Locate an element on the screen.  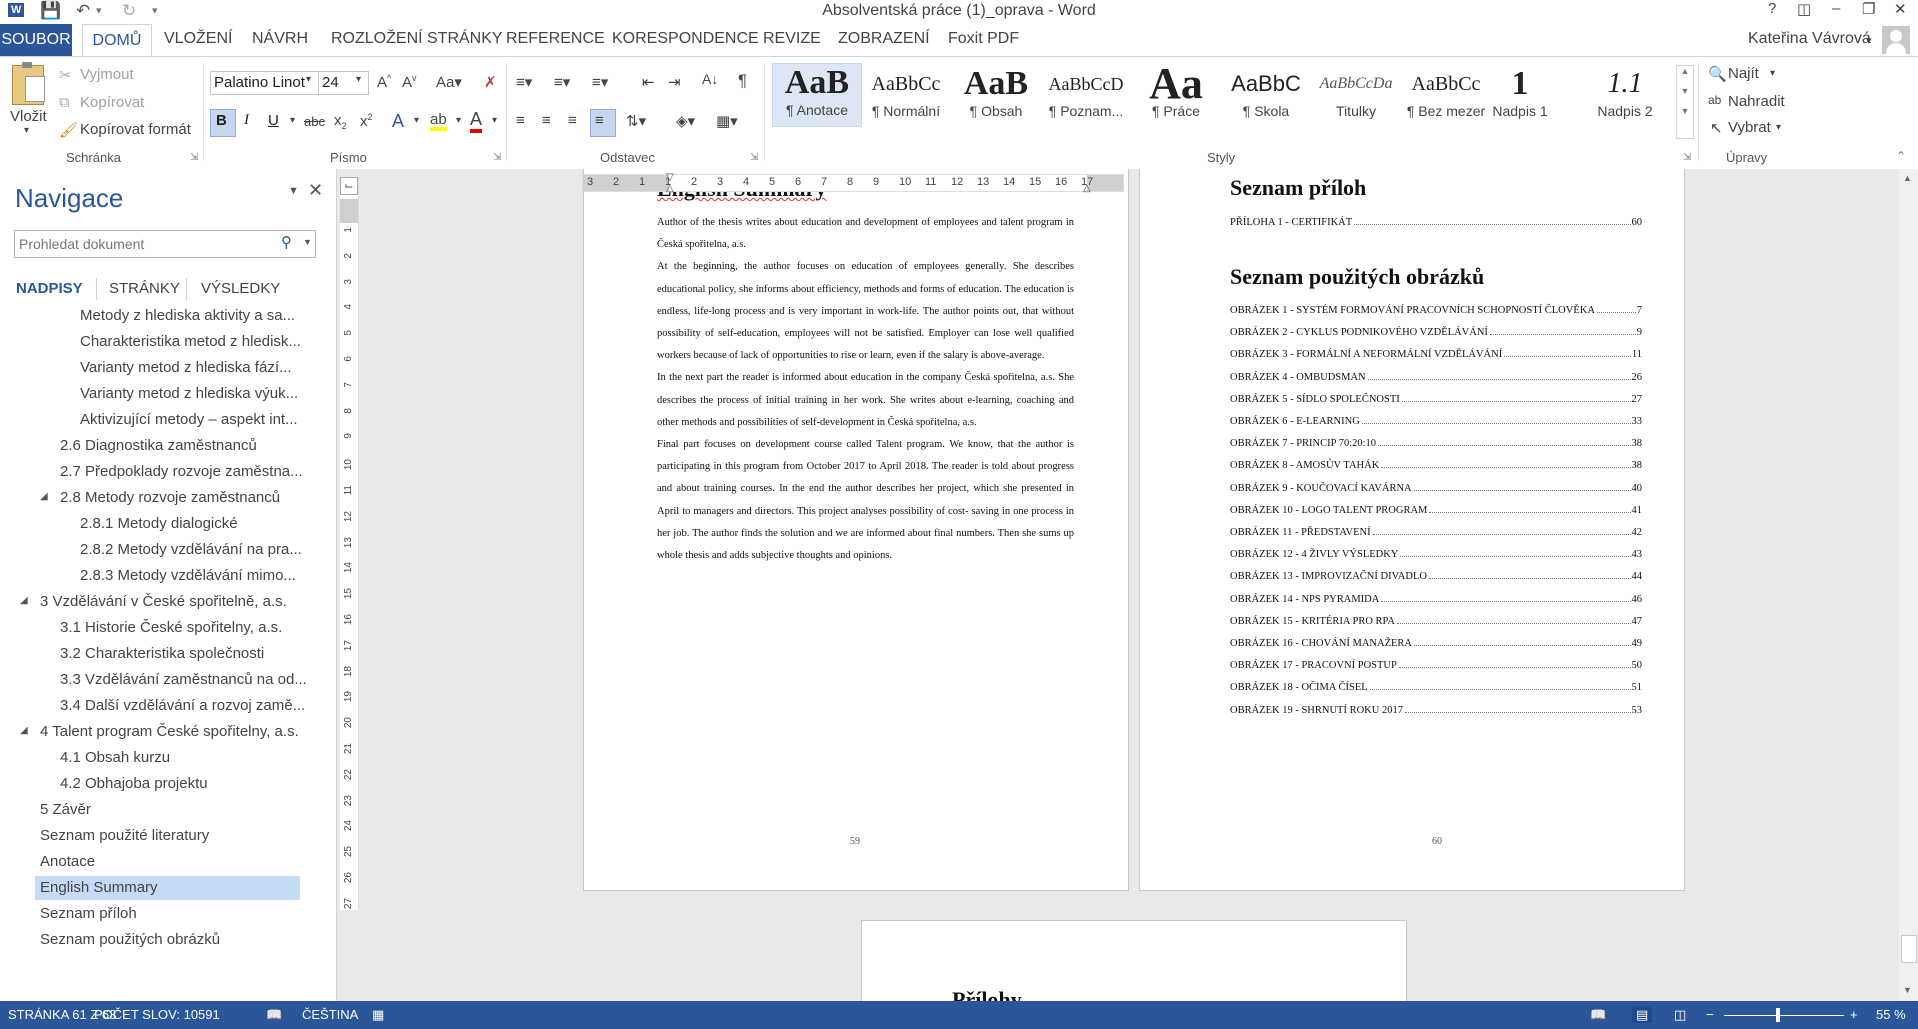
style-obsah: AaB ¶ Obsah is located at coordinates (996, 96).